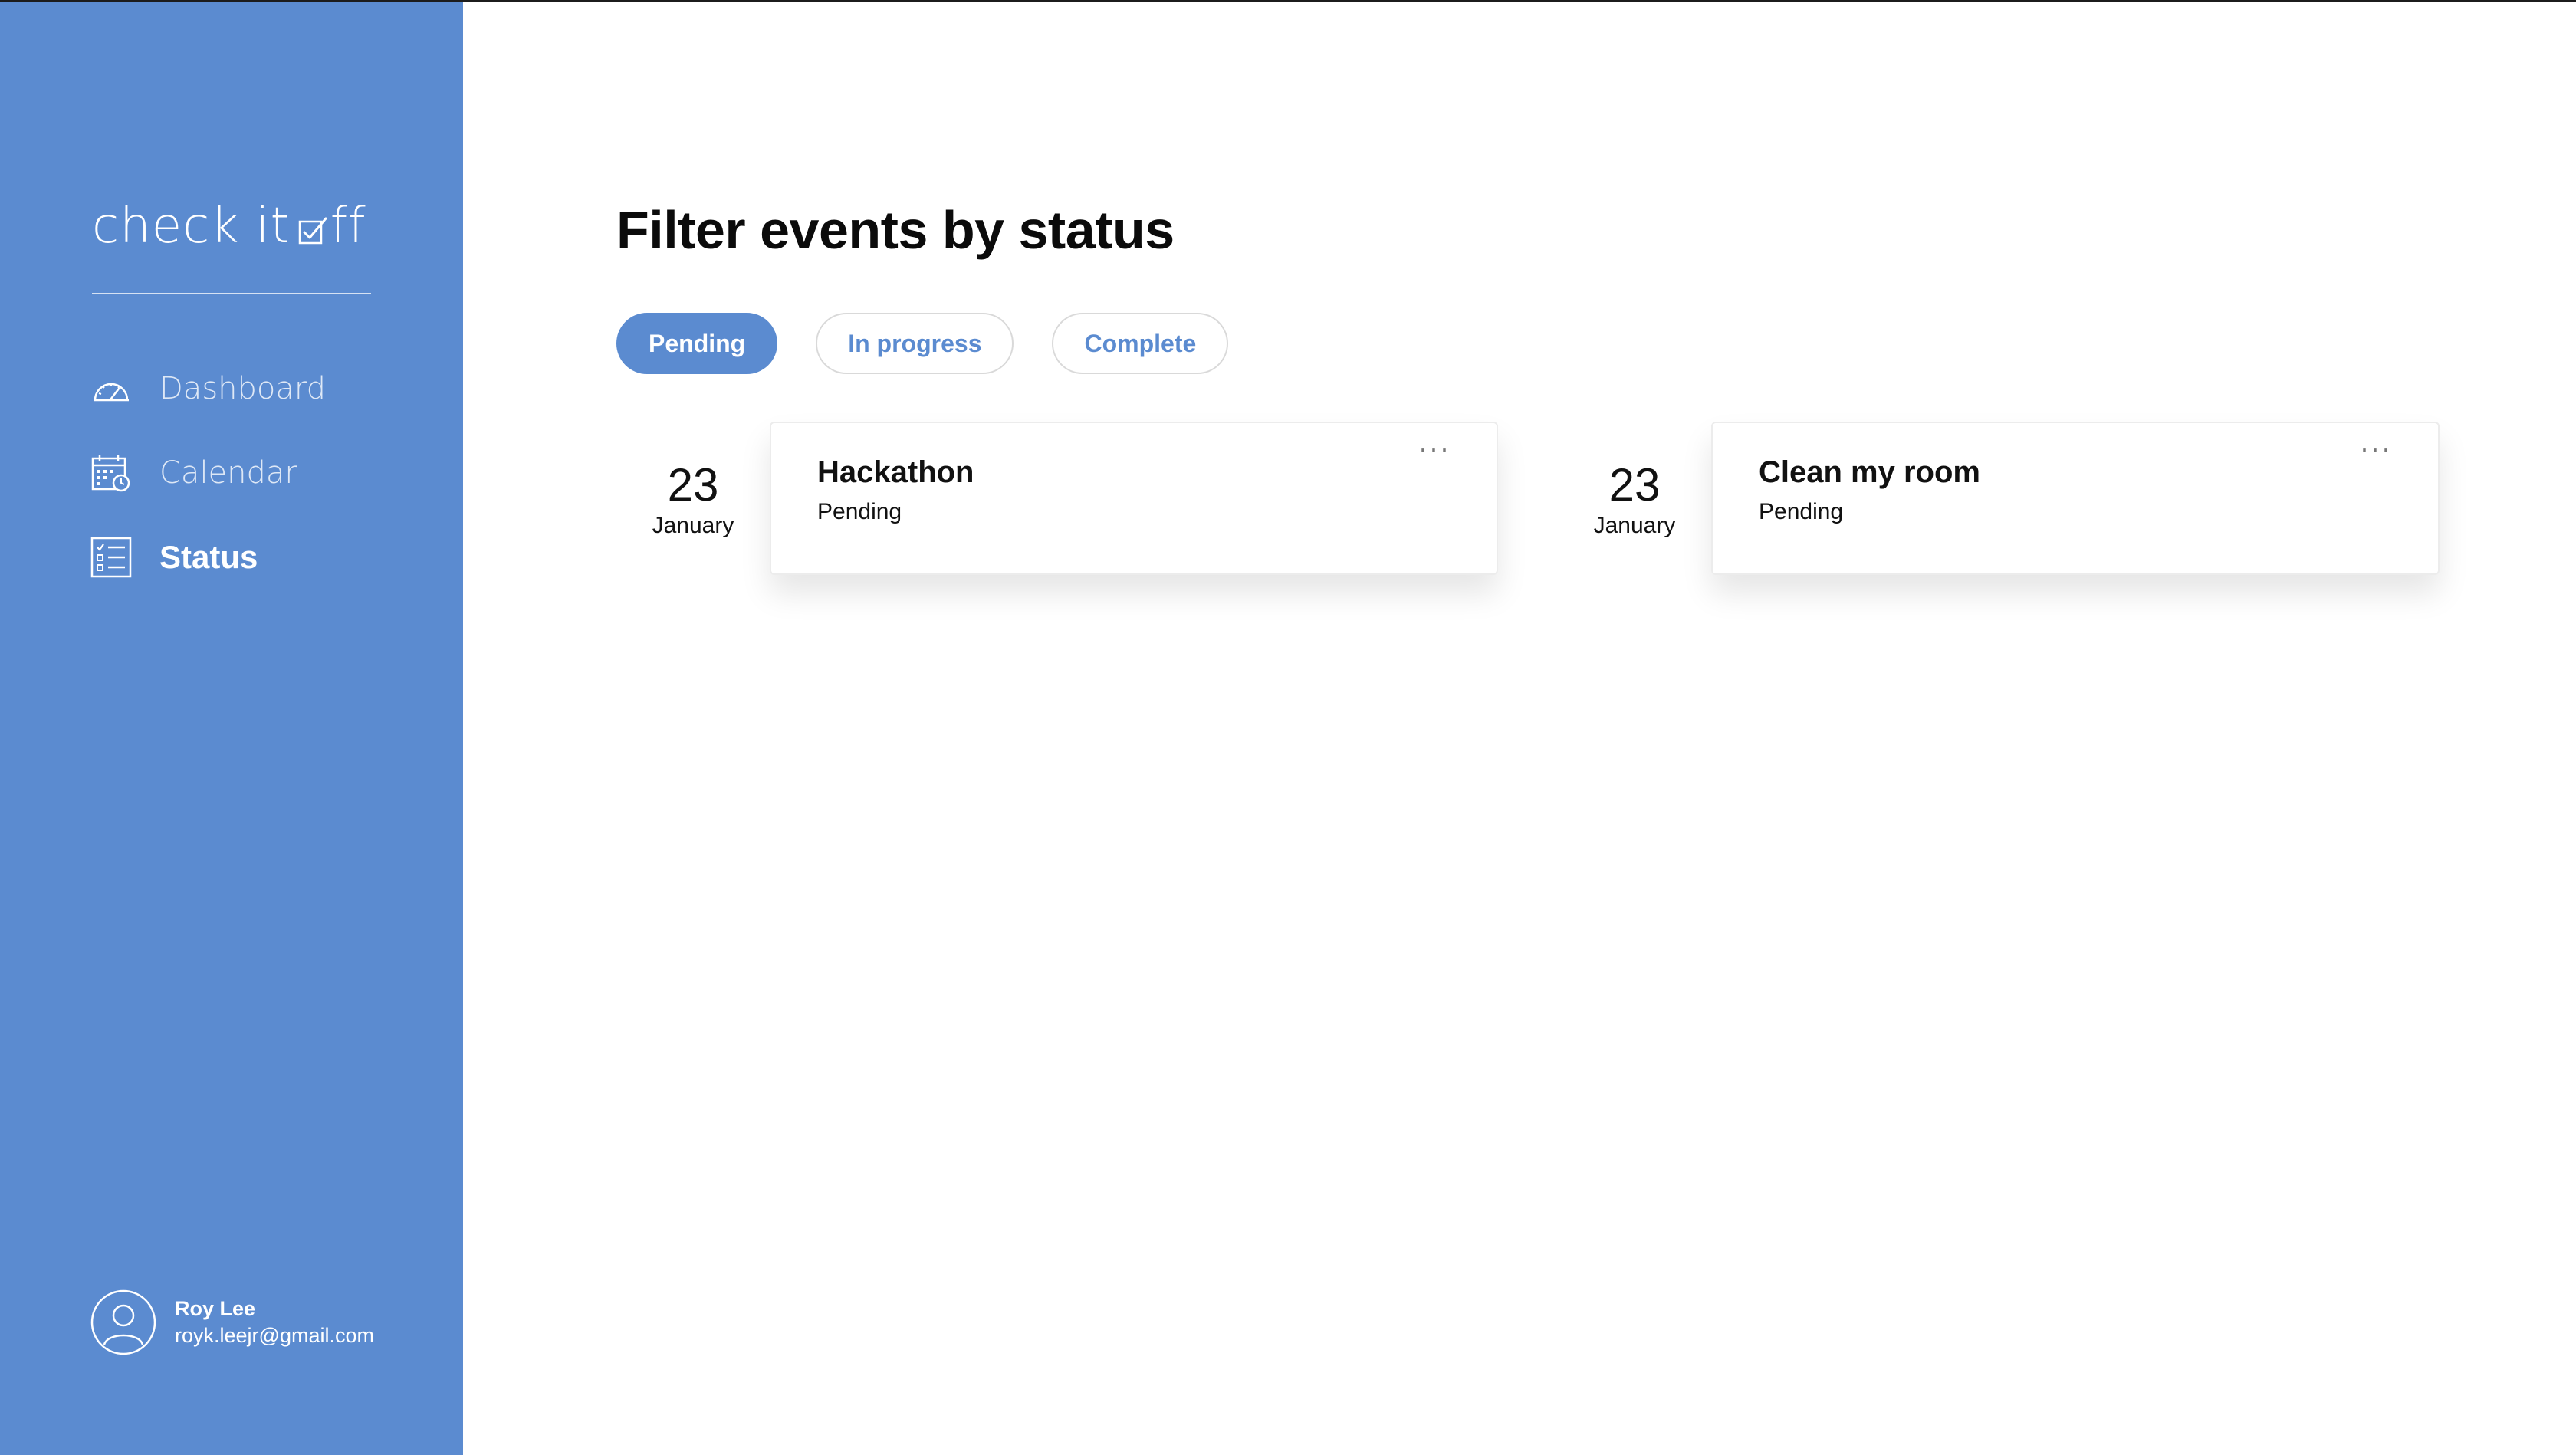 The height and width of the screenshot is (1455, 2576). What do you see at coordinates (110, 473) in the screenshot?
I see `calendar-icon` at bounding box center [110, 473].